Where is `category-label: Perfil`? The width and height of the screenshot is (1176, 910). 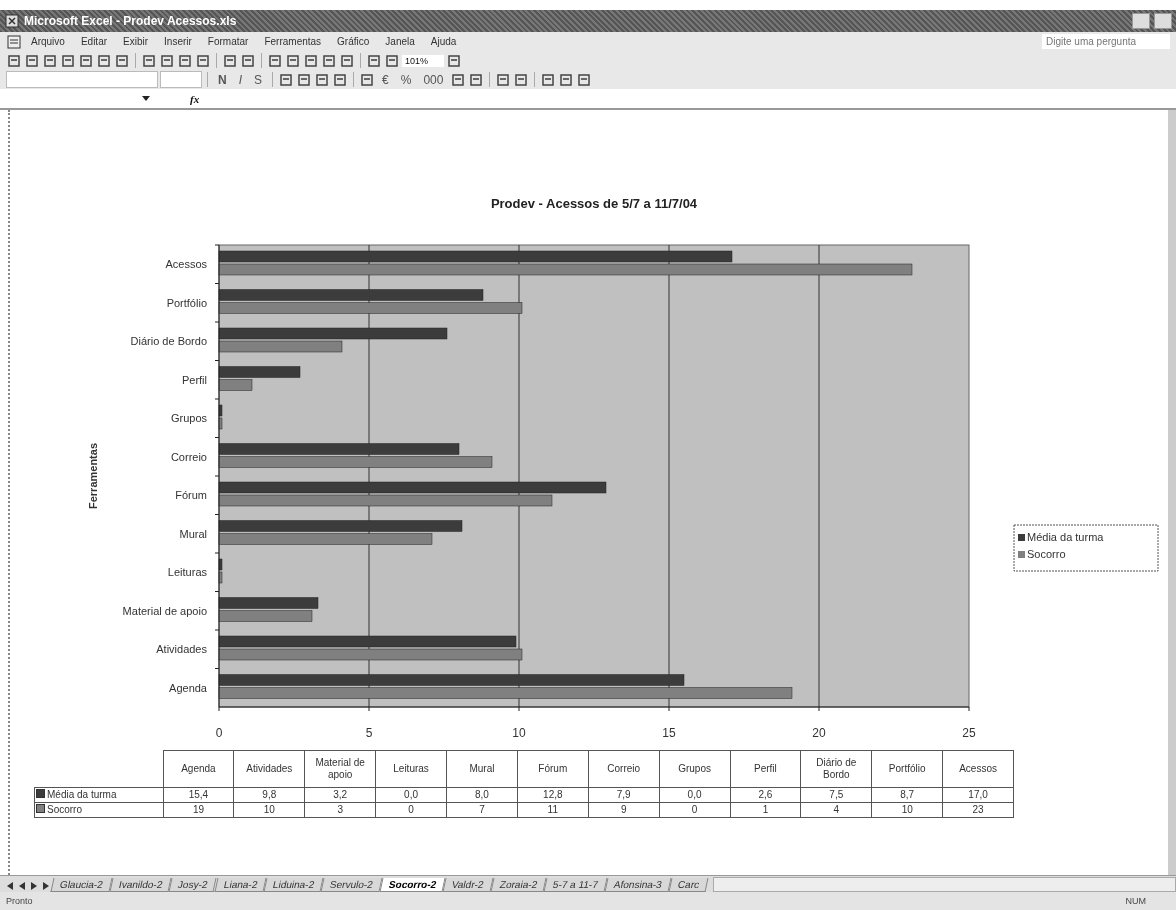
category-label: Perfil is located at coordinates (194, 379).